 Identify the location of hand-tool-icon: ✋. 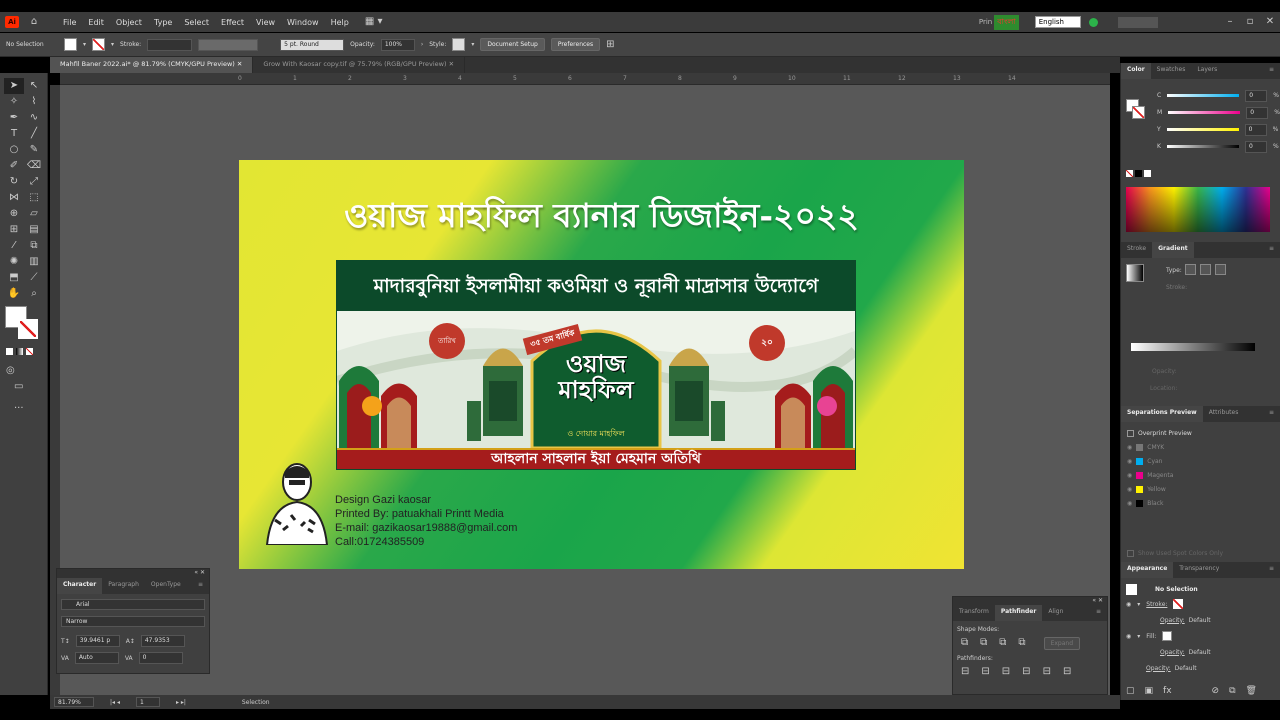
(14, 294).